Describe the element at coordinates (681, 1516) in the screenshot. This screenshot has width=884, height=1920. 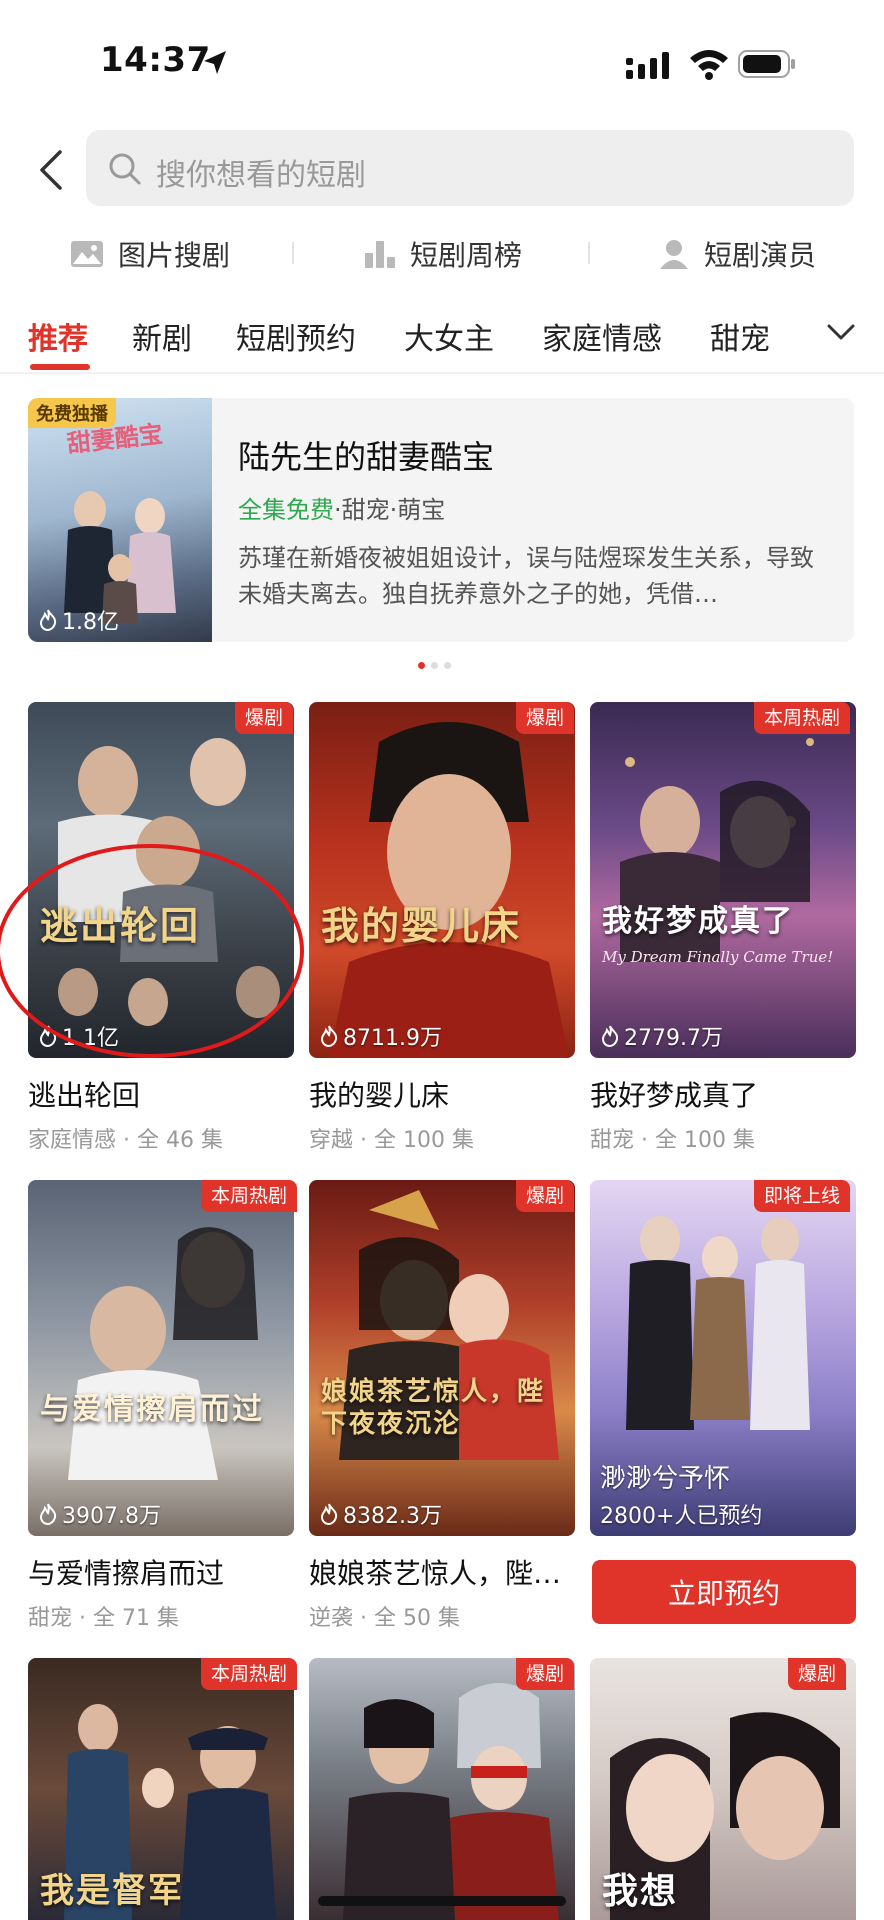
I see `reserve-count: 2800+人已预约` at that location.